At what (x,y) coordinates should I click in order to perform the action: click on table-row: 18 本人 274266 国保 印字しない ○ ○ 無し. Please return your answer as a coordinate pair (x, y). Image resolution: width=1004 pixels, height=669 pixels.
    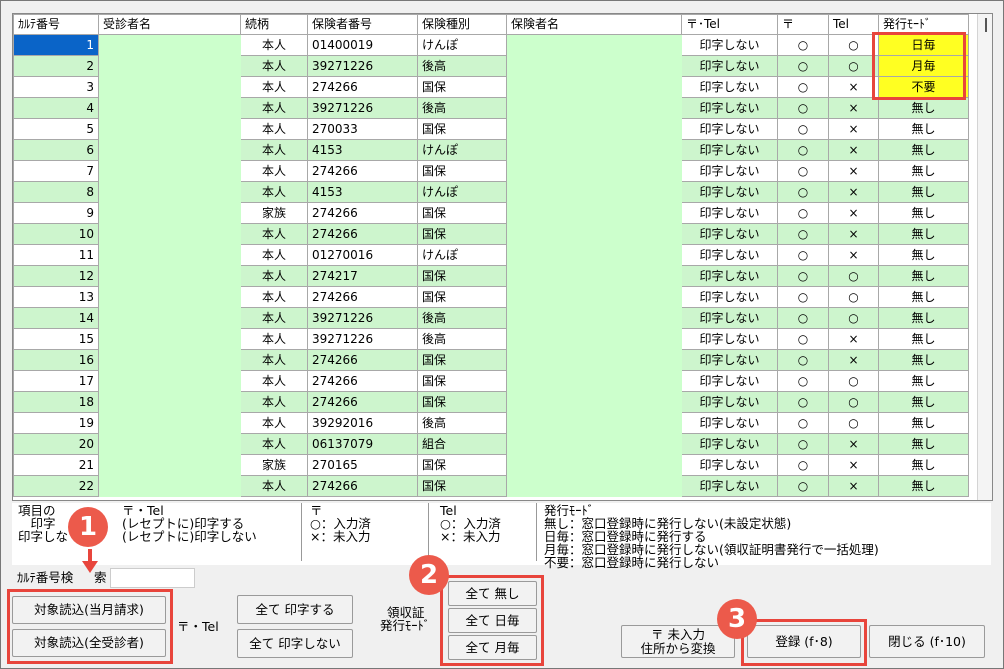
    Looking at the image, I should click on (491, 402).